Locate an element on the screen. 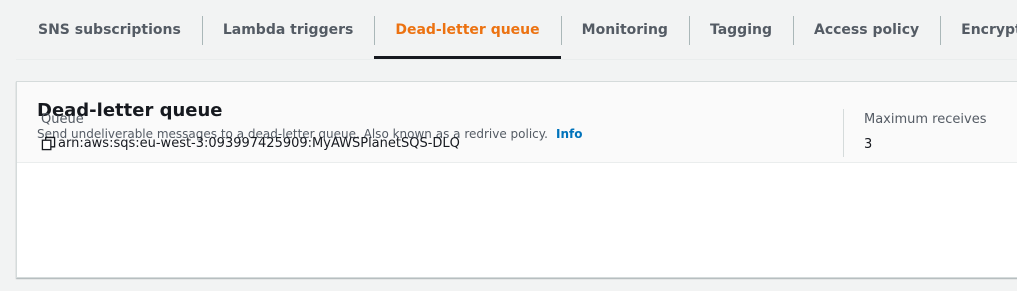  tab-bar-divider is located at coordinates (516, 59).